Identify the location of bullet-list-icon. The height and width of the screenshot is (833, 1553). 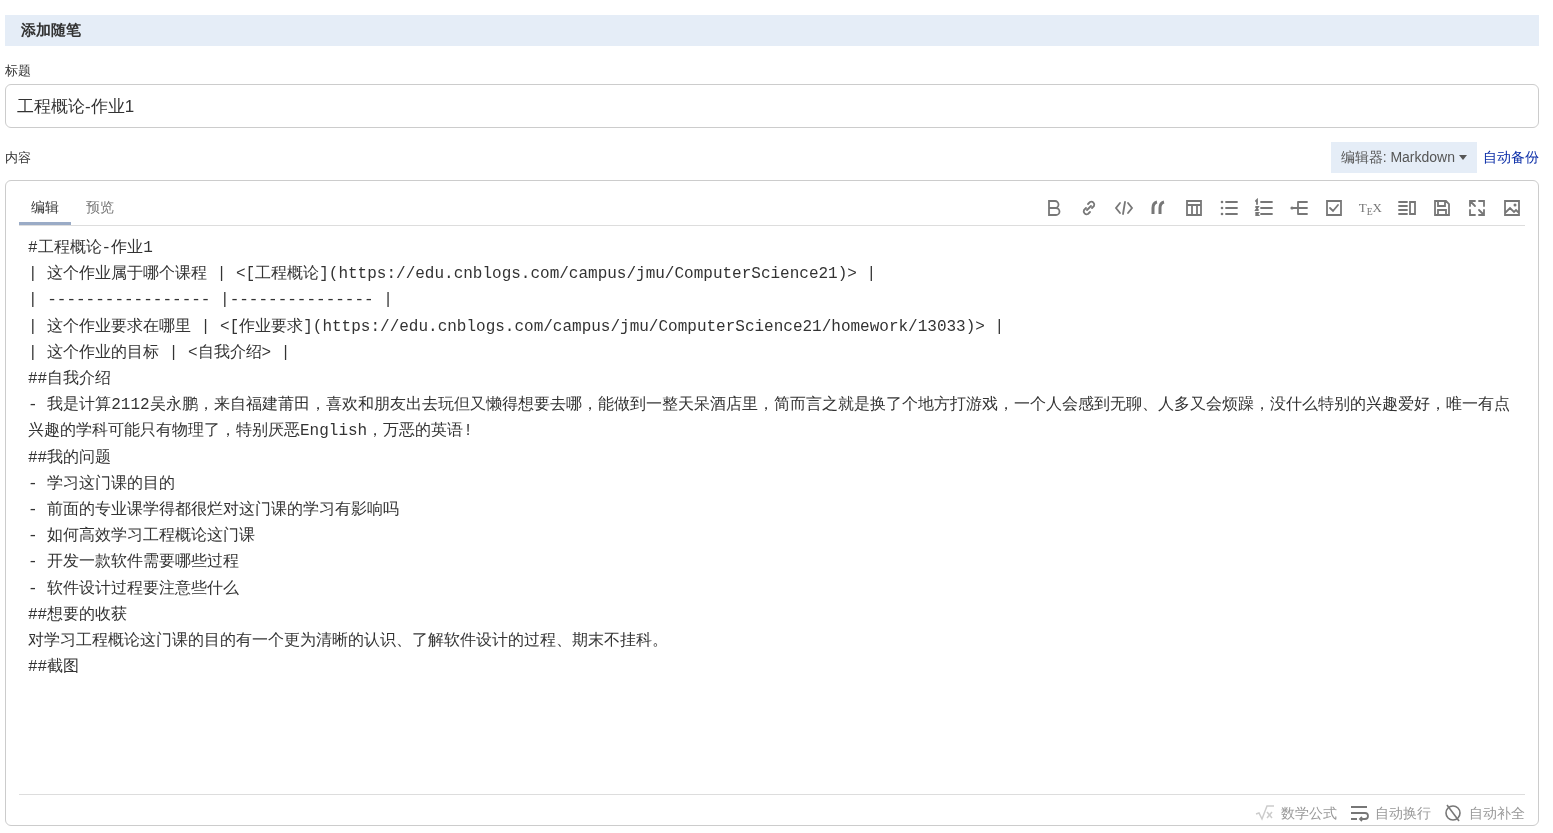
(1228, 208).